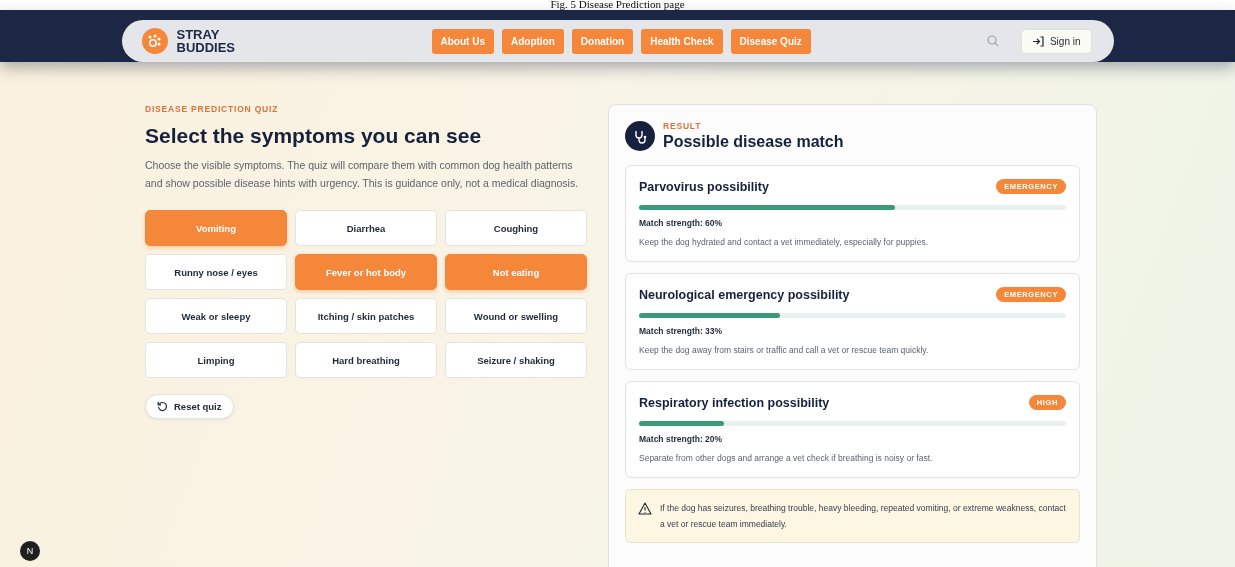 This screenshot has height=567, width=1235. I want to click on brand-name: STRAY BUDDIES, so click(206, 41).